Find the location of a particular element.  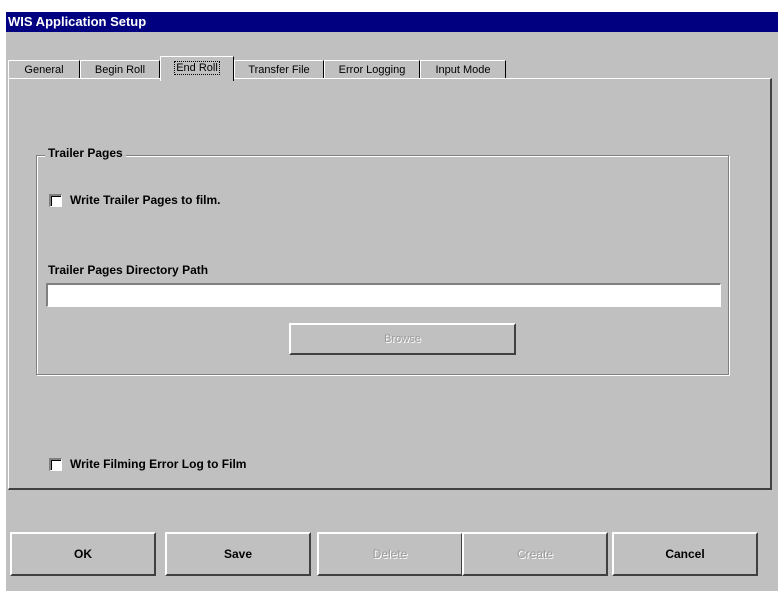

trailer-pages-legend: Trailer Pages is located at coordinates (85, 153).